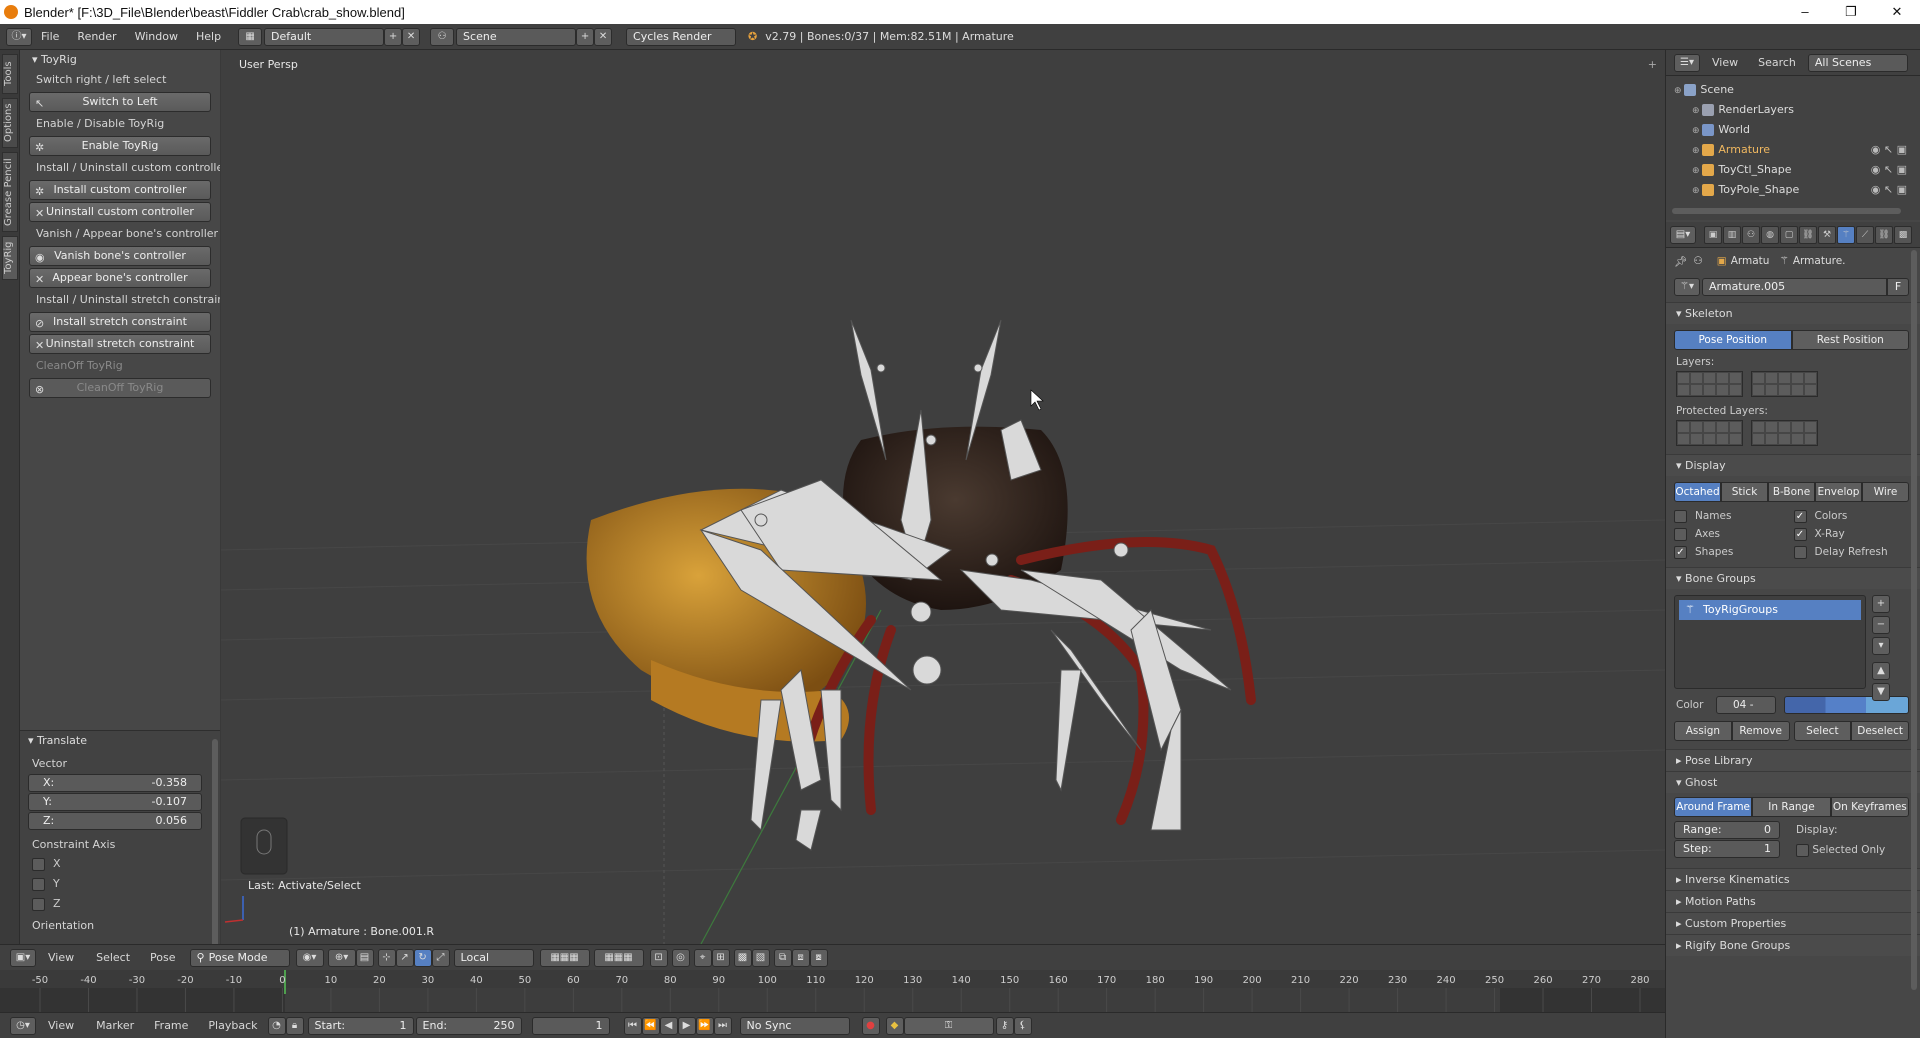 This screenshot has width=1920, height=1038. I want to click on color-set-select: 04 -, so click(1746, 705).